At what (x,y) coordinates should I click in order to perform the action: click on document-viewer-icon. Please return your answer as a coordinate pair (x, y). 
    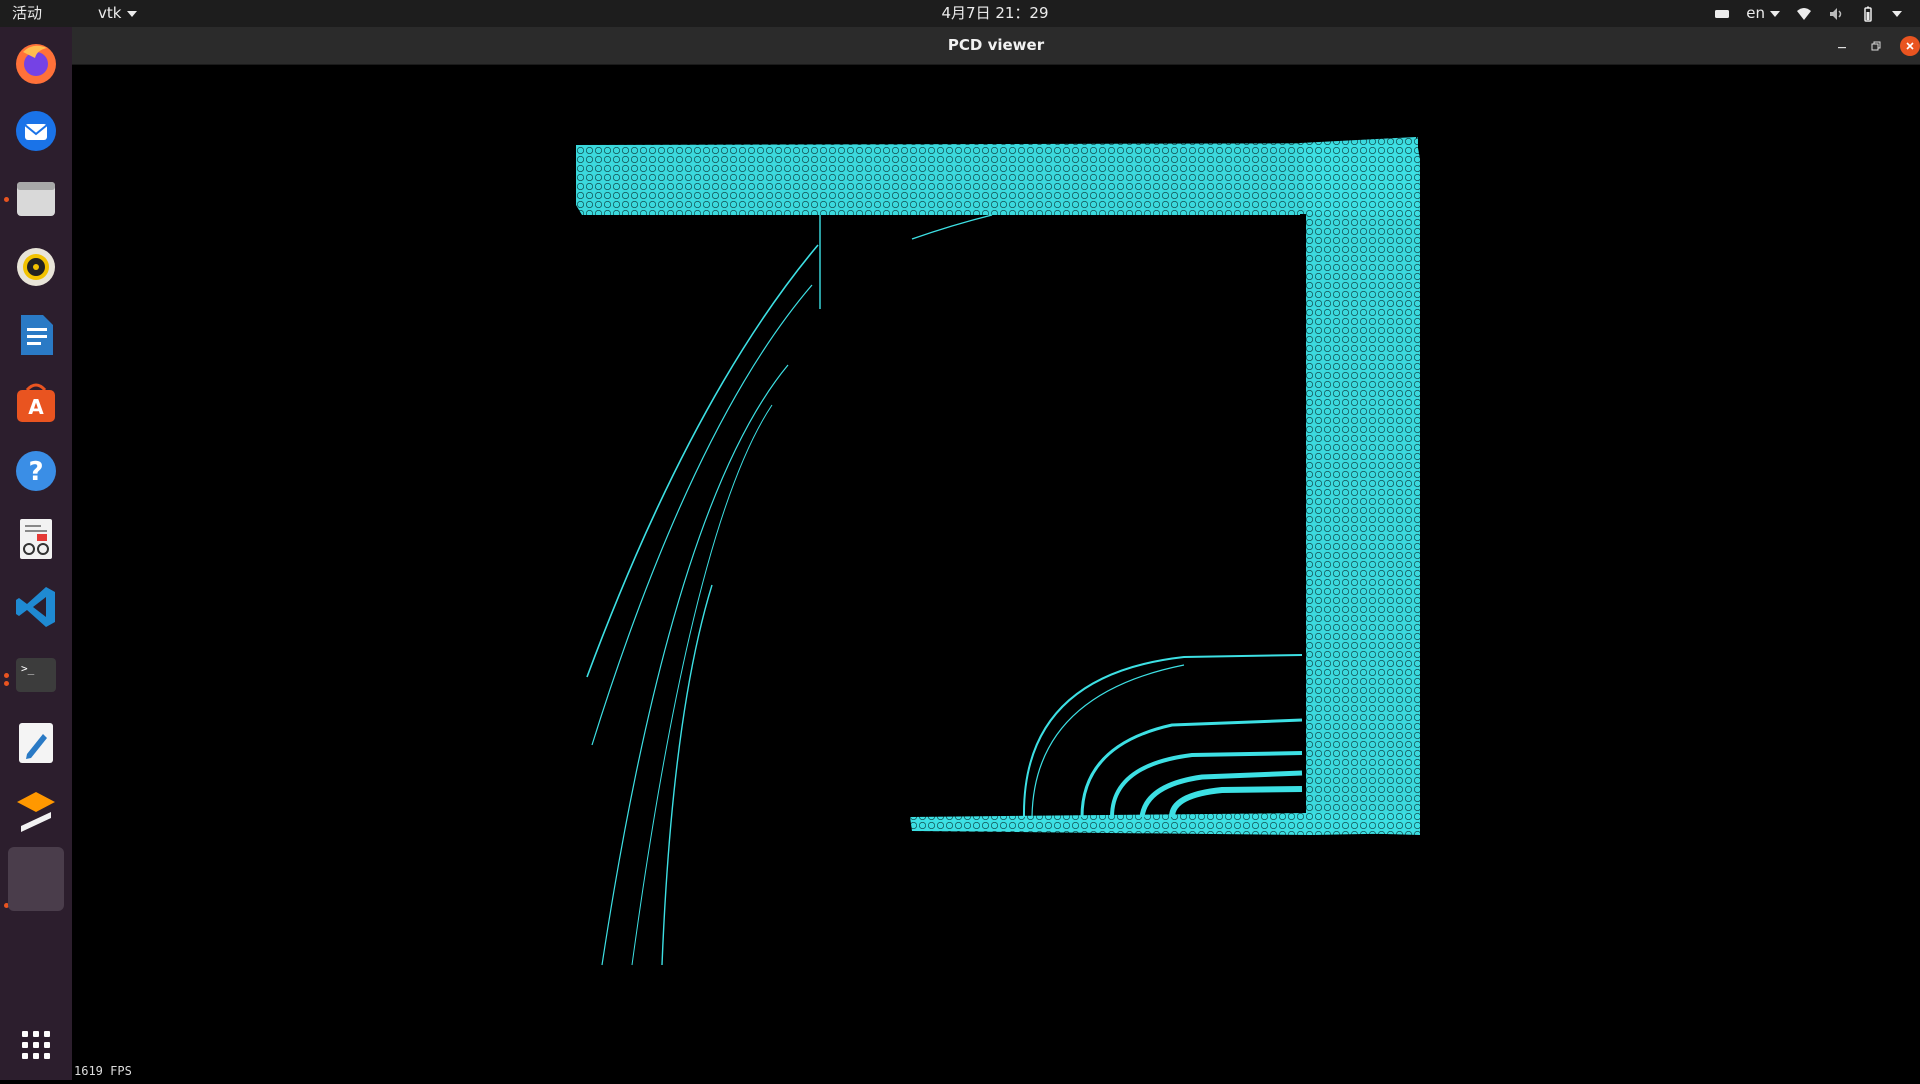
    Looking at the image, I should click on (36, 539).